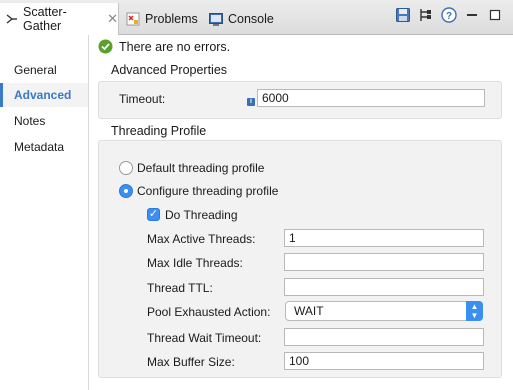 This screenshot has height=390, width=513. Describe the element at coordinates (474, 311) in the screenshot. I see `chevron-up-down-icon: ▲ ▼` at that location.